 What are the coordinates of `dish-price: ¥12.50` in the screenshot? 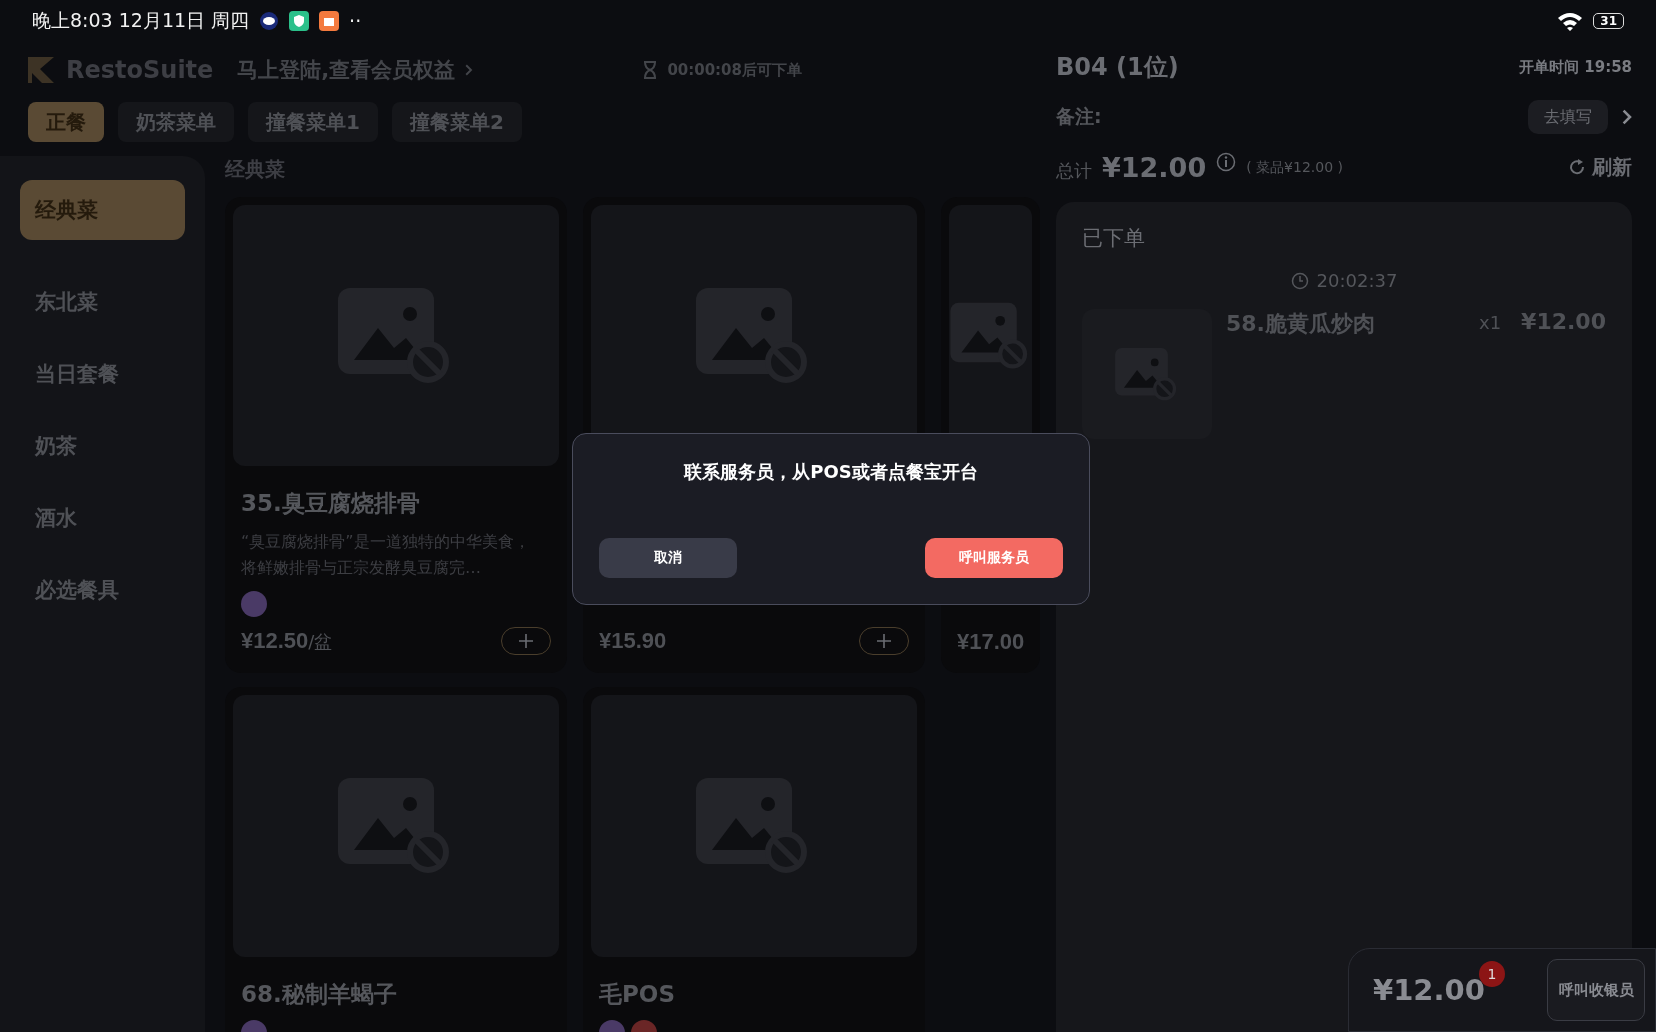 It's located at (275, 640).